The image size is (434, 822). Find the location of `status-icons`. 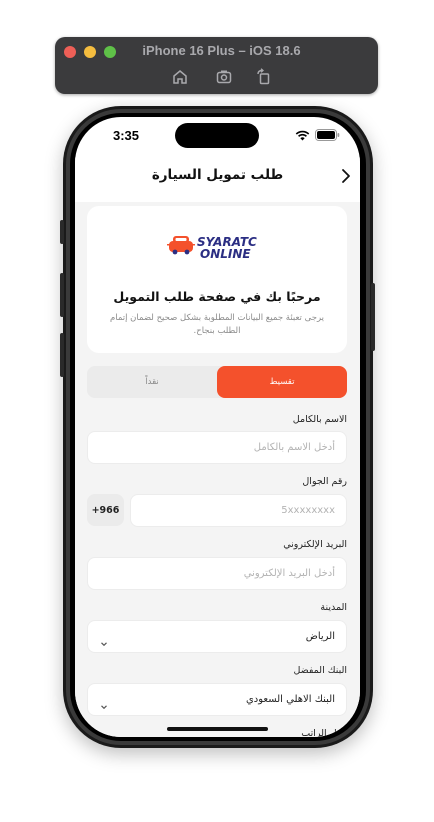

status-icons is located at coordinates (317, 135).